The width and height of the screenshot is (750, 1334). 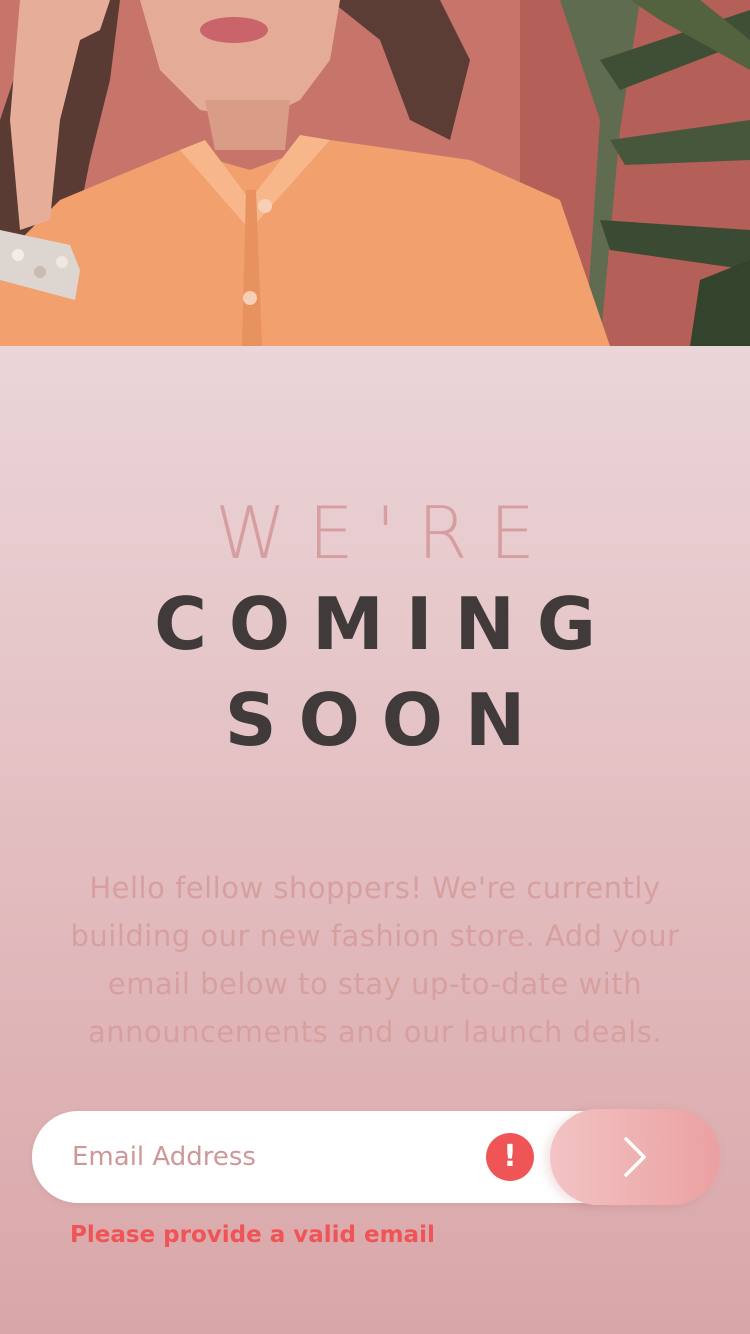 I want to click on headline-line-2: COMING, so click(x=386, y=624).